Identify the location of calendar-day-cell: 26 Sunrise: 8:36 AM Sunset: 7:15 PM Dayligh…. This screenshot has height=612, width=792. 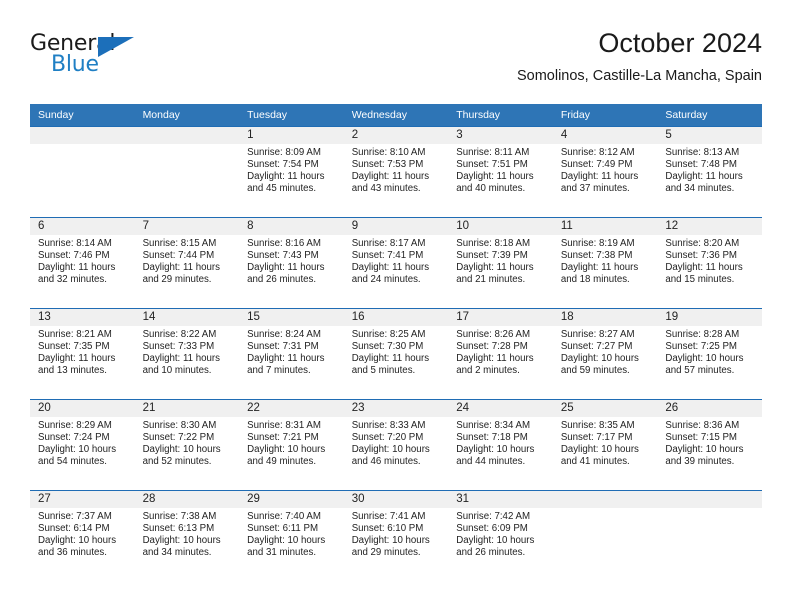
(709, 445).